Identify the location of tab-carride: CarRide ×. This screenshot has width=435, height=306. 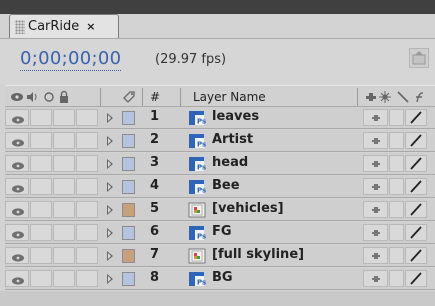
(64, 26).